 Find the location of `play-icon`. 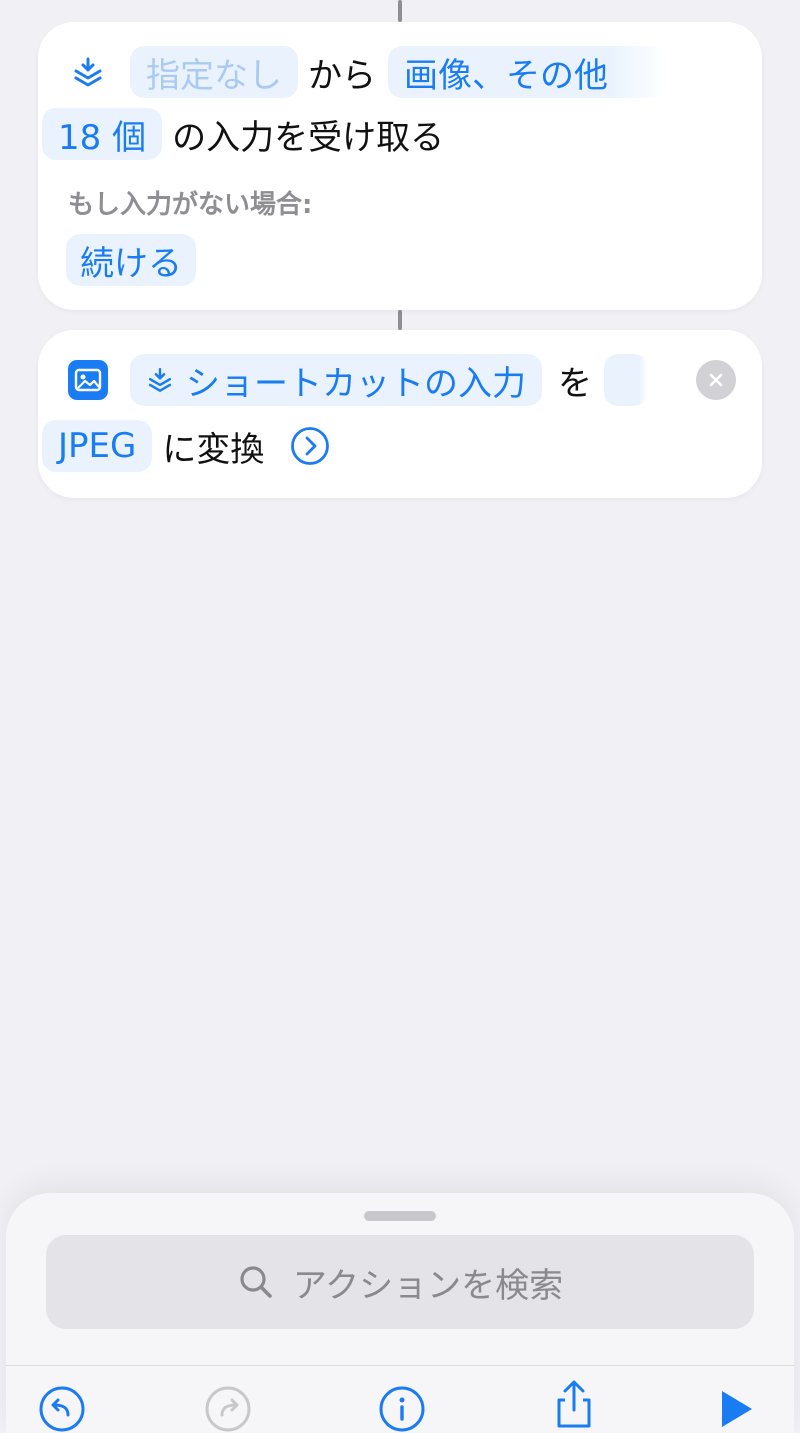

play-icon is located at coordinates (737, 1409).